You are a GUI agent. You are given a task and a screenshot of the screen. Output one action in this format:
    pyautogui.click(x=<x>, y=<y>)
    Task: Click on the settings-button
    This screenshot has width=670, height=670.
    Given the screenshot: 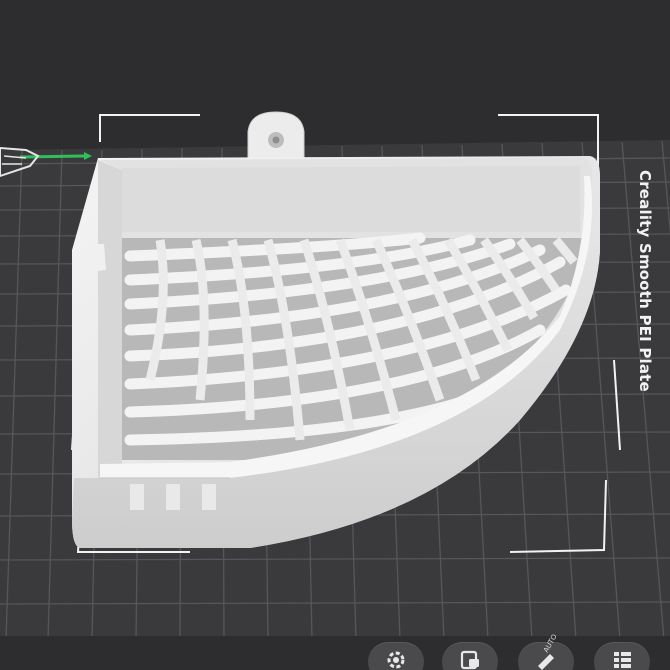 What is the action you would take?
    pyautogui.click(x=396, y=656)
    